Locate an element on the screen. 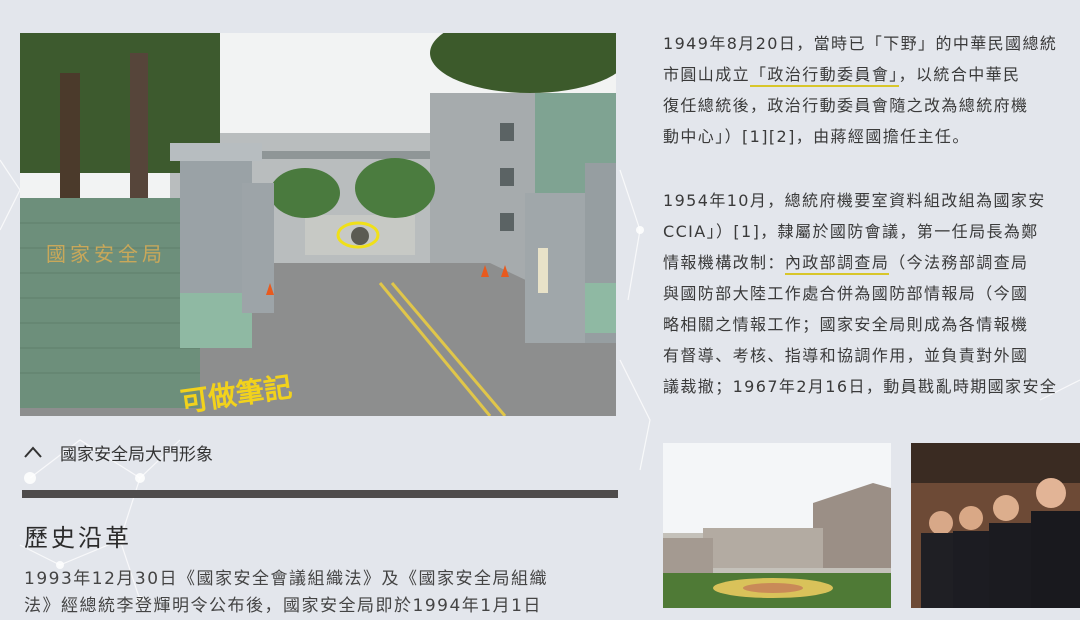 The image size is (1080, 620). article-line: 略相關之情報工作；國家安全局則成為各情報機 is located at coordinates (846, 324).